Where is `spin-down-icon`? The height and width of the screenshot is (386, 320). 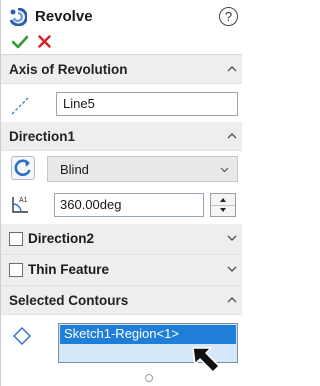 spin-down-icon is located at coordinates (223, 210).